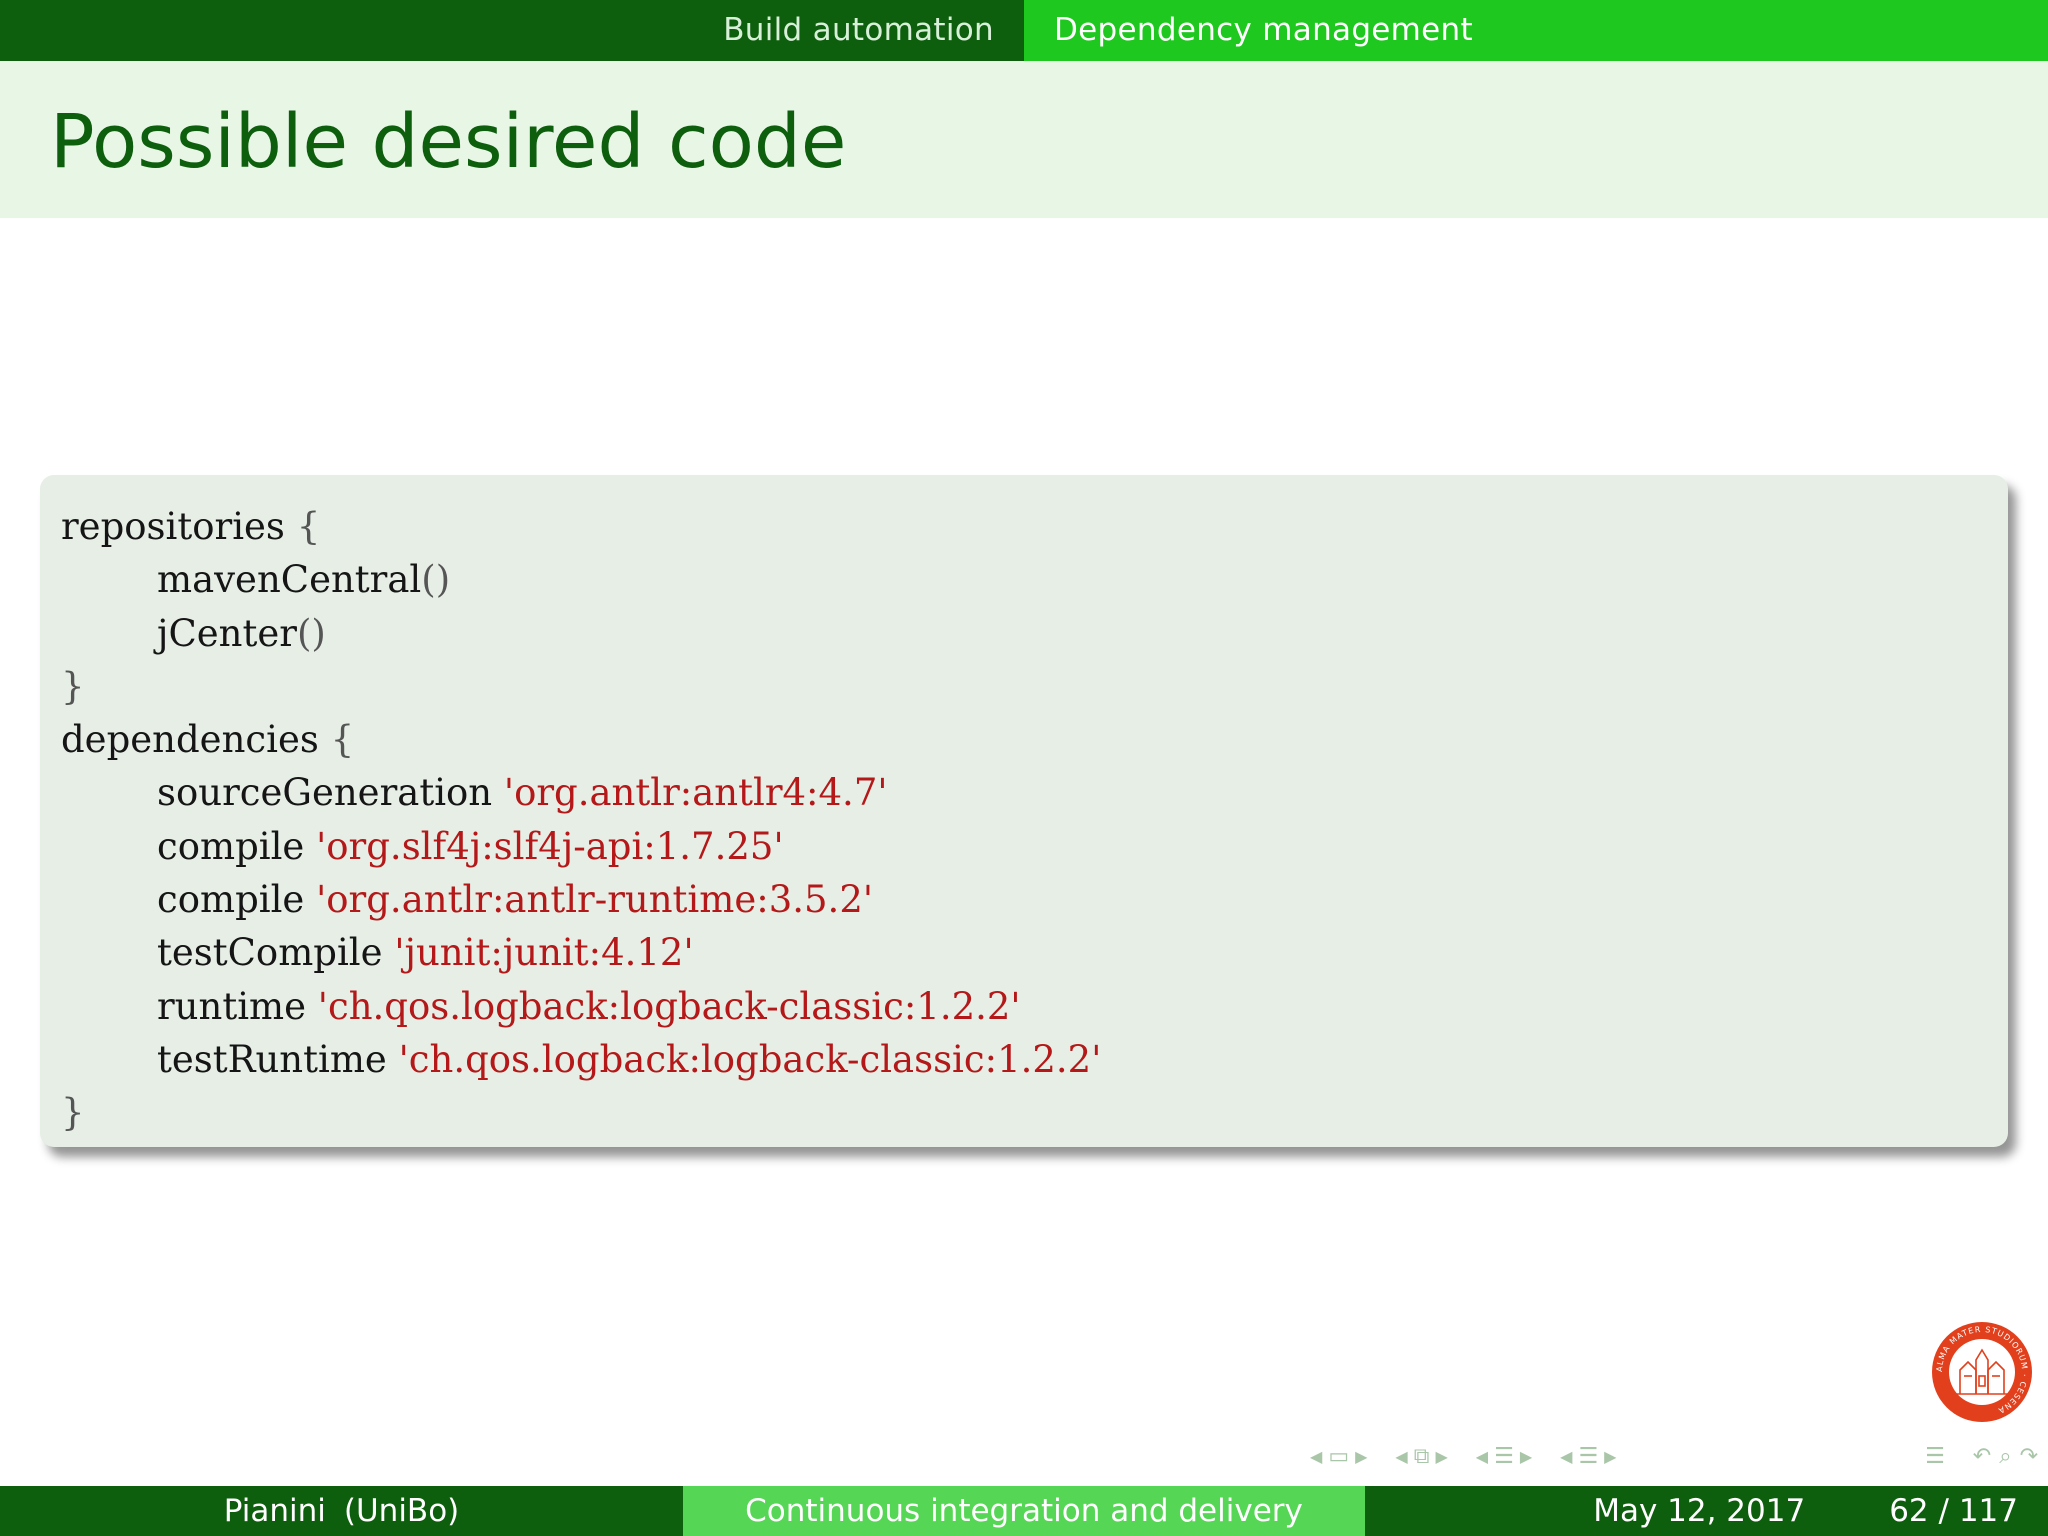 Image resolution: width=2048 pixels, height=1536 pixels. I want to click on code-line: jCenter(), so click(581, 633).